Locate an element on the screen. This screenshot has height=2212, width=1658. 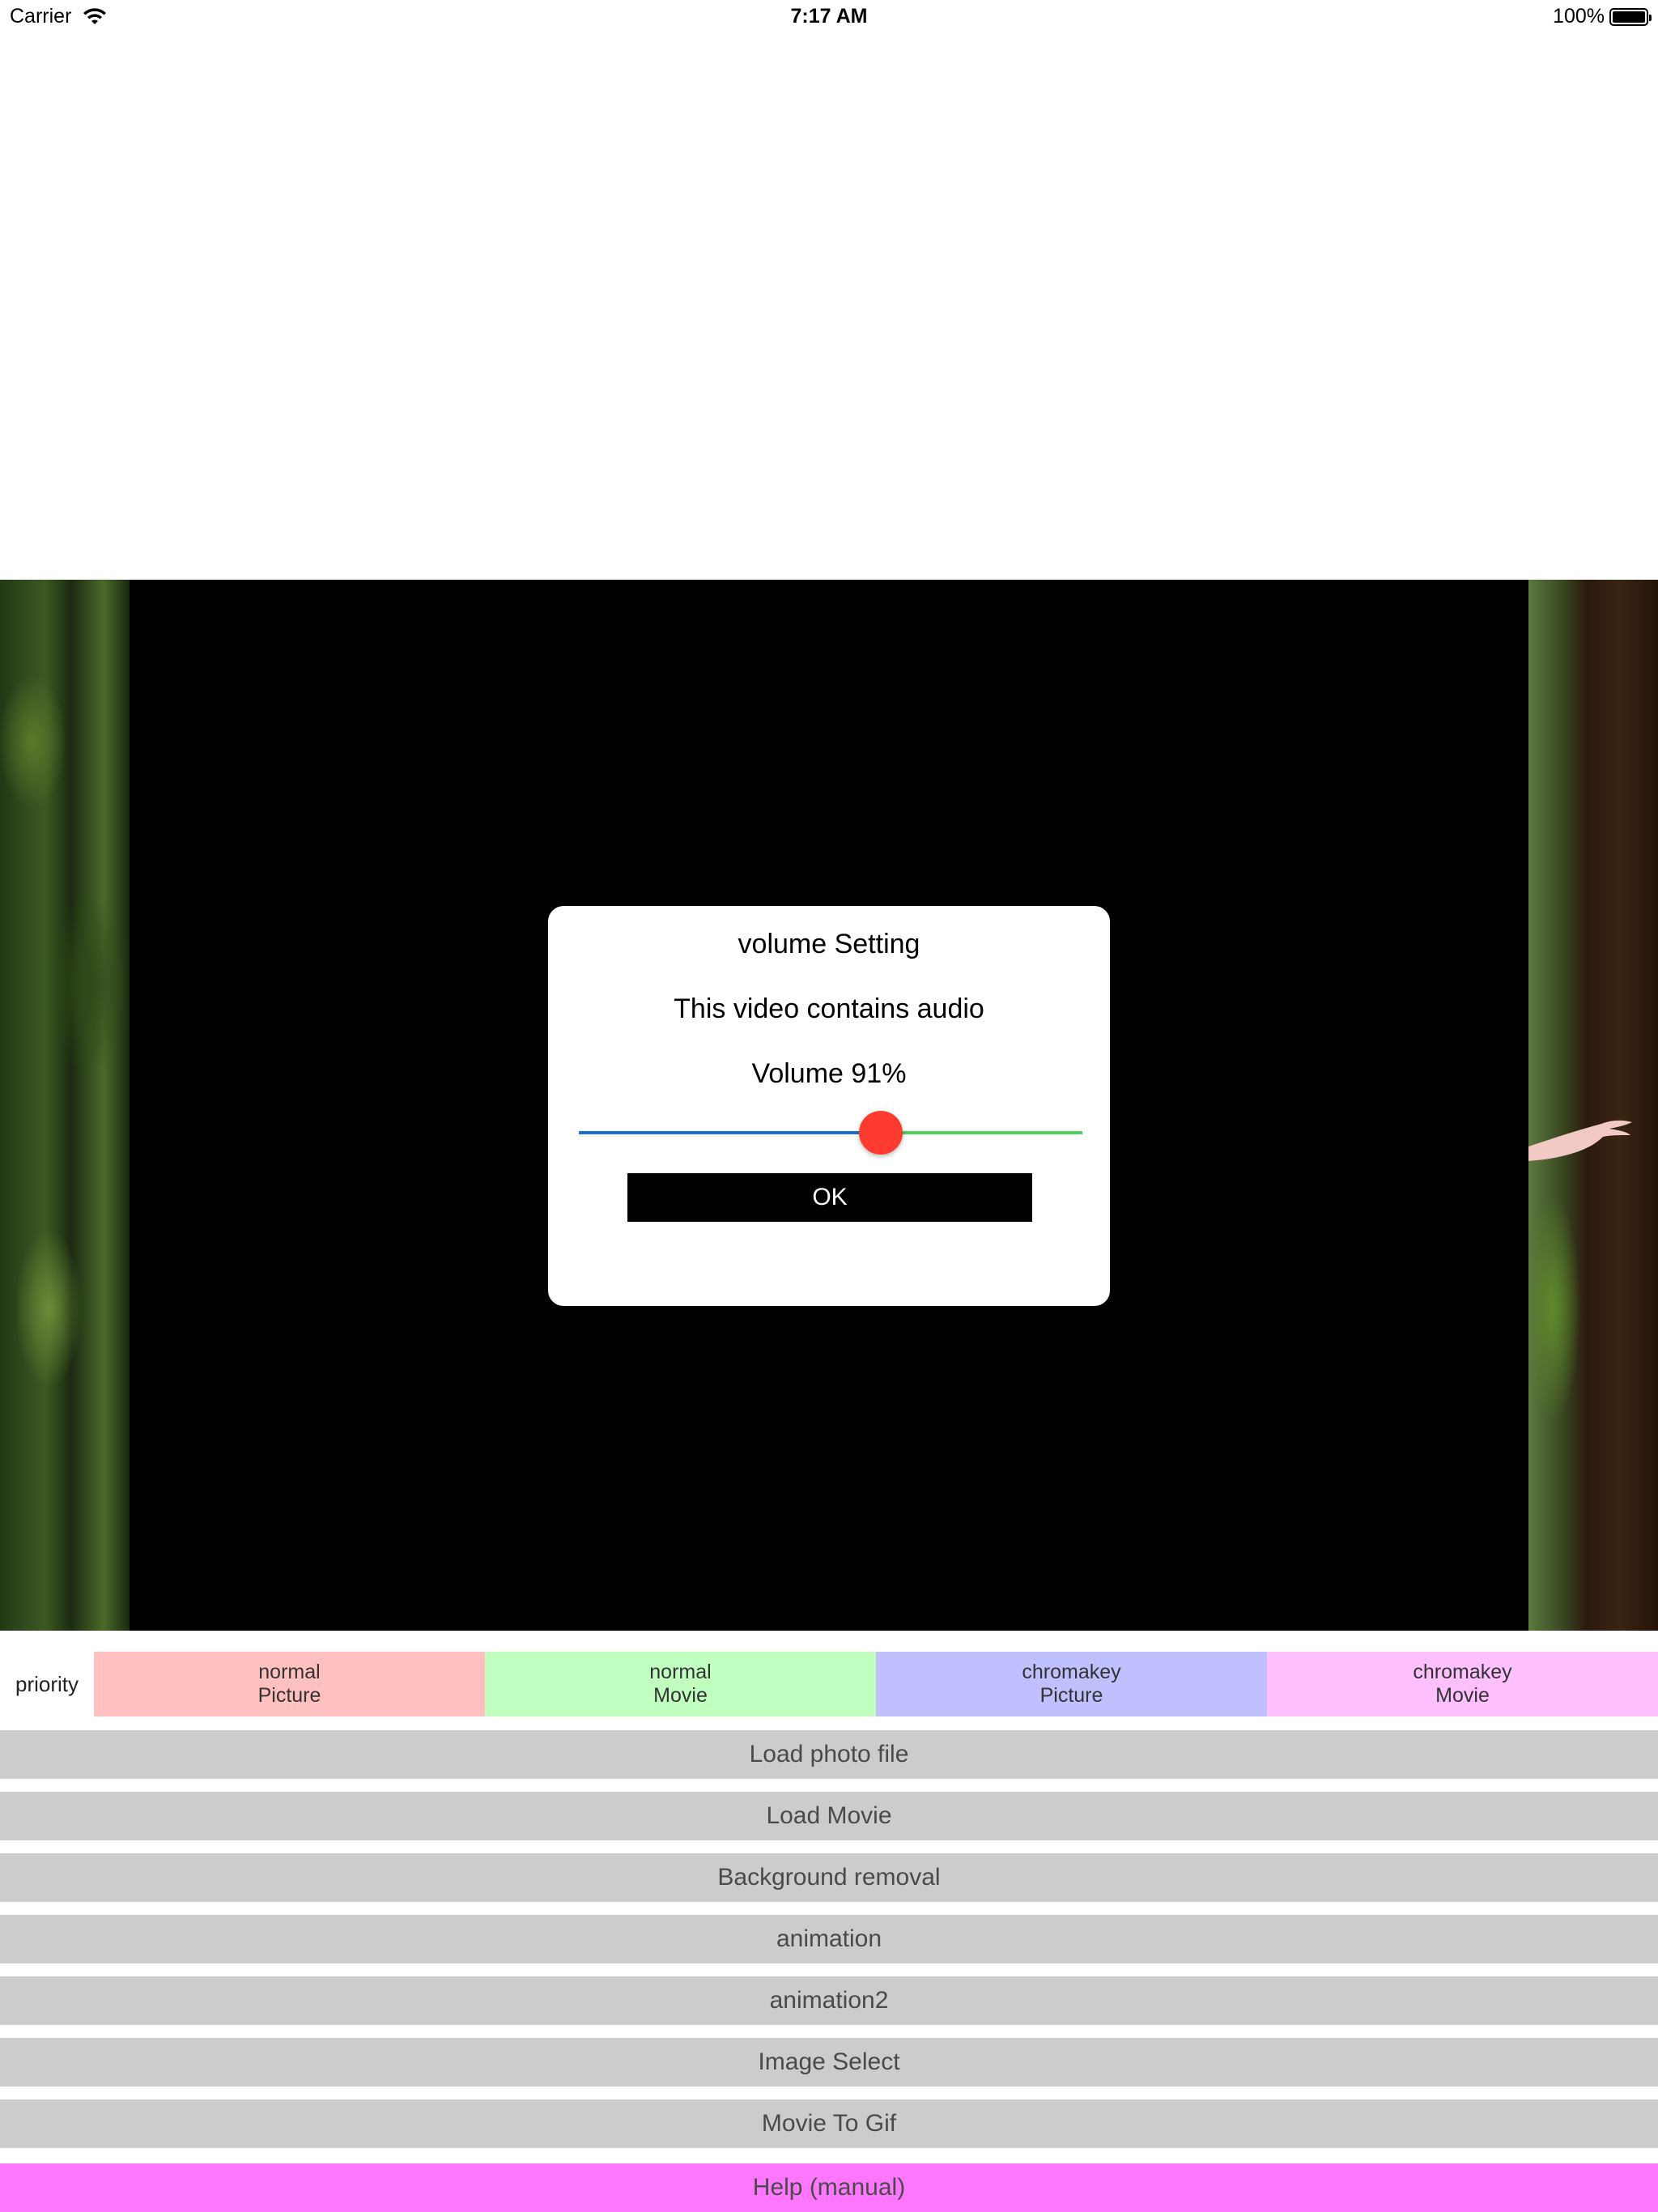
status-time: 7:17 AM is located at coordinates (829, 16).